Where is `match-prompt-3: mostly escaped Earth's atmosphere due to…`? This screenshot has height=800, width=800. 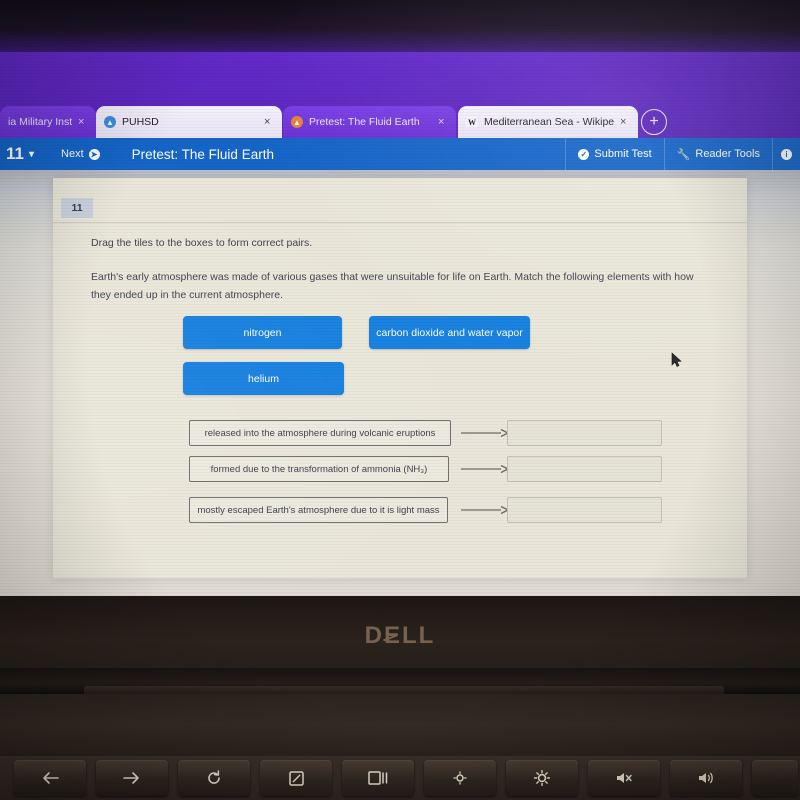 match-prompt-3: mostly escaped Earth's atmosphere due to… is located at coordinates (318, 510).